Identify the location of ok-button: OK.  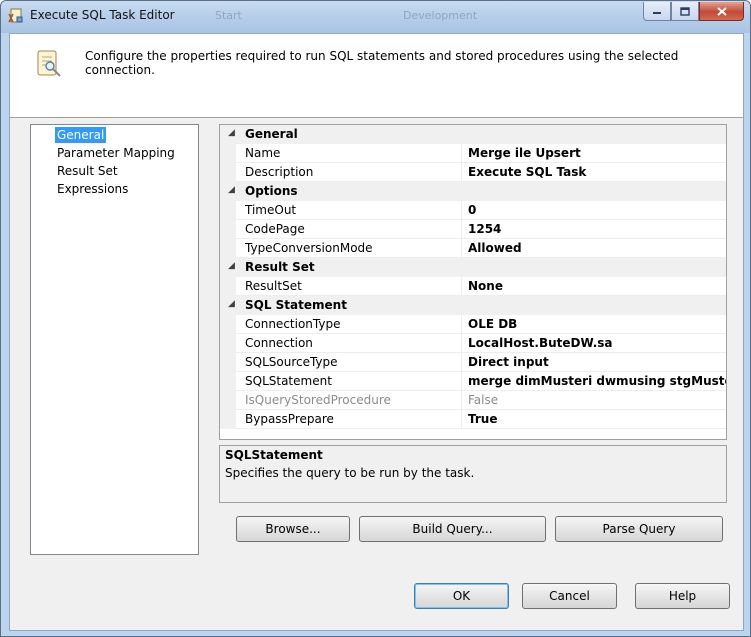
(461, 596).